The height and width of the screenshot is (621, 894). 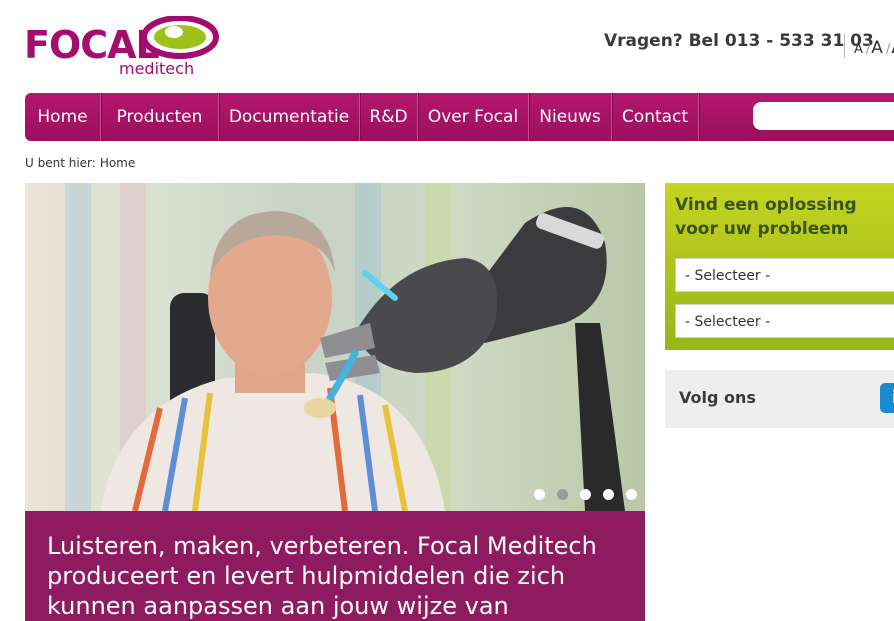 What do you see at coordinates (739, 41) in the screenshot?
I see `phone-number: Vragen? Bel 013 - 533 31 03` at bounding box center [739, 41].